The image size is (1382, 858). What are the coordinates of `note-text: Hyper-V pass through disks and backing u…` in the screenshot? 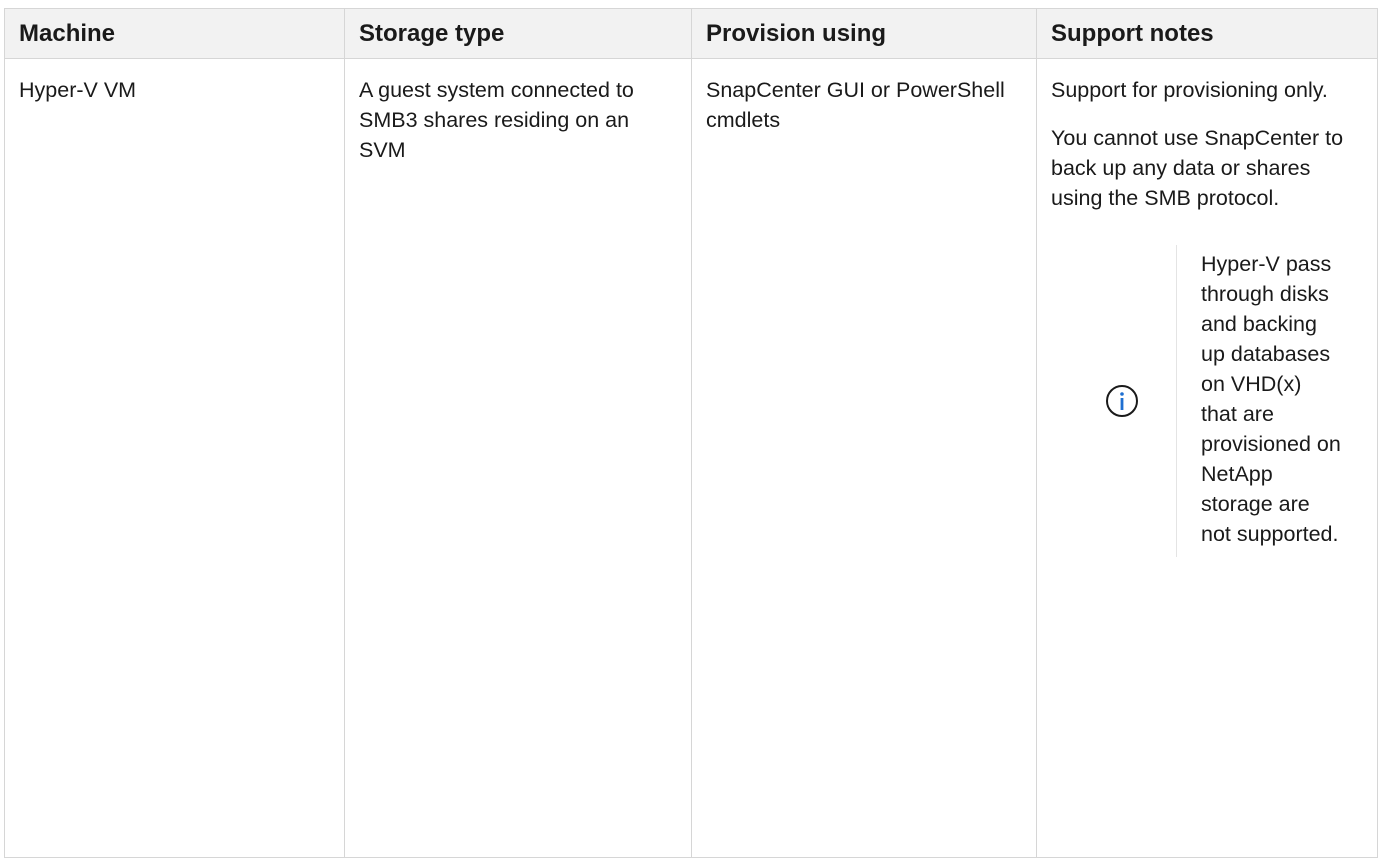 It's located at (1271, 399).